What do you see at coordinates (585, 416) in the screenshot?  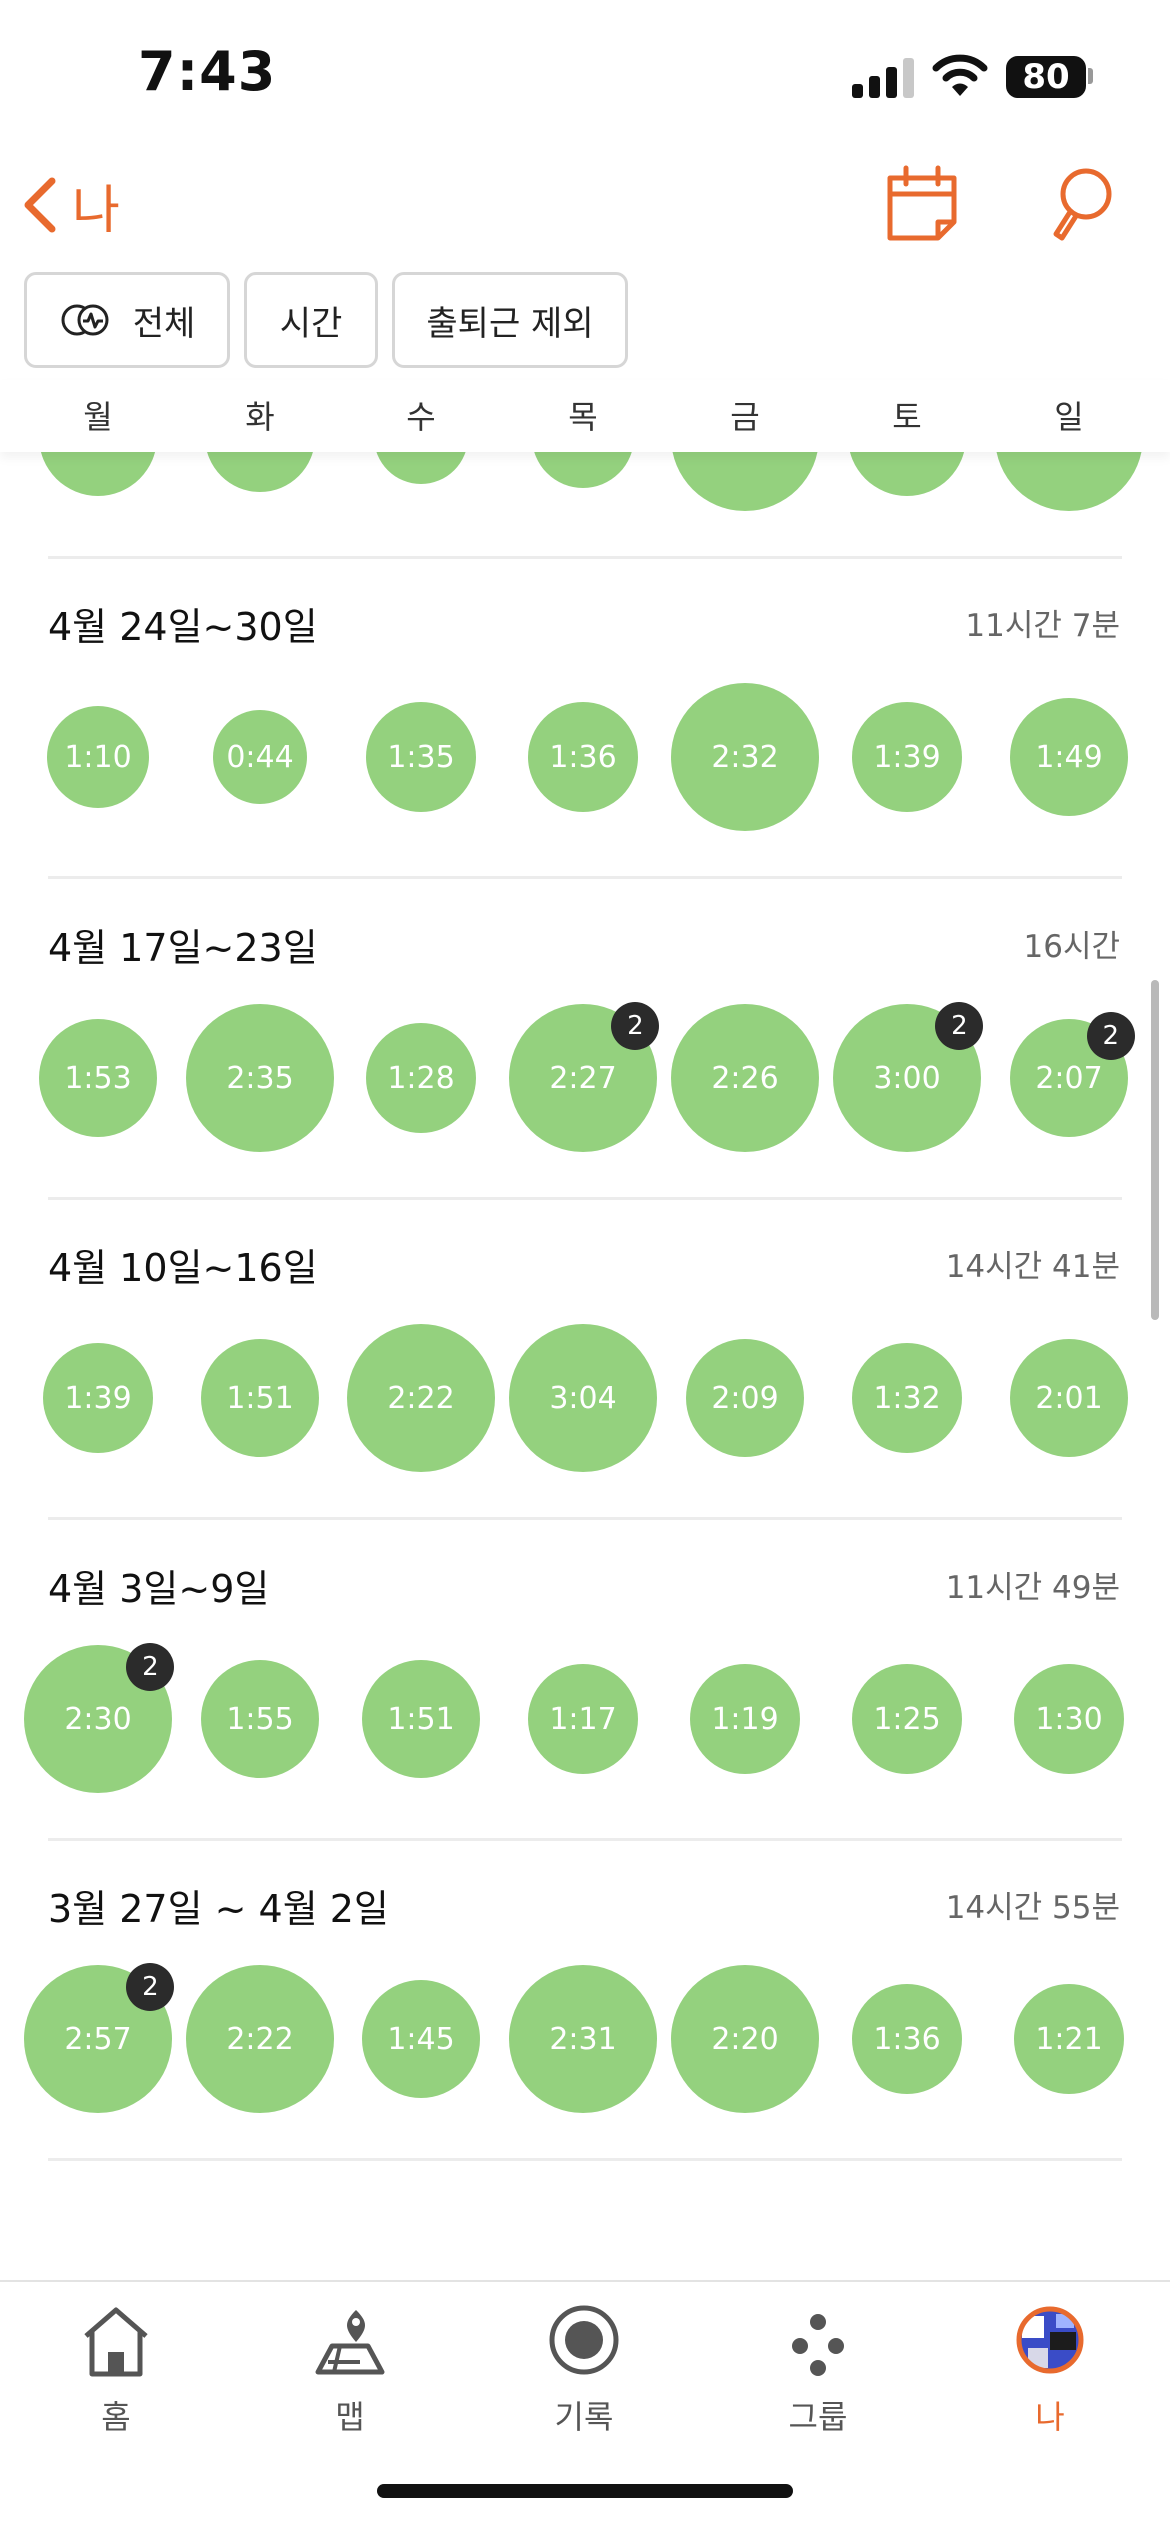 I see `weekday-header: 월화수목금토일` at bounding box center [585, 416].